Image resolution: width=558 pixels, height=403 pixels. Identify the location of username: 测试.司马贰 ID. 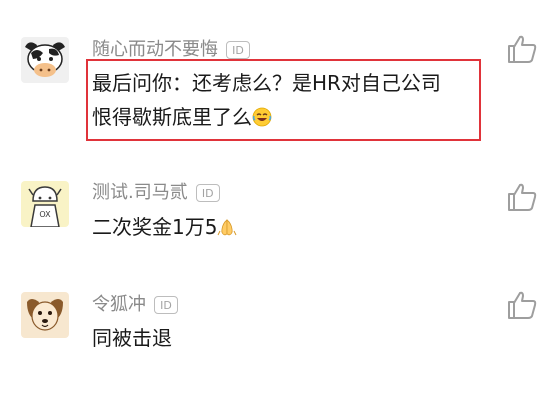
(156, 193).